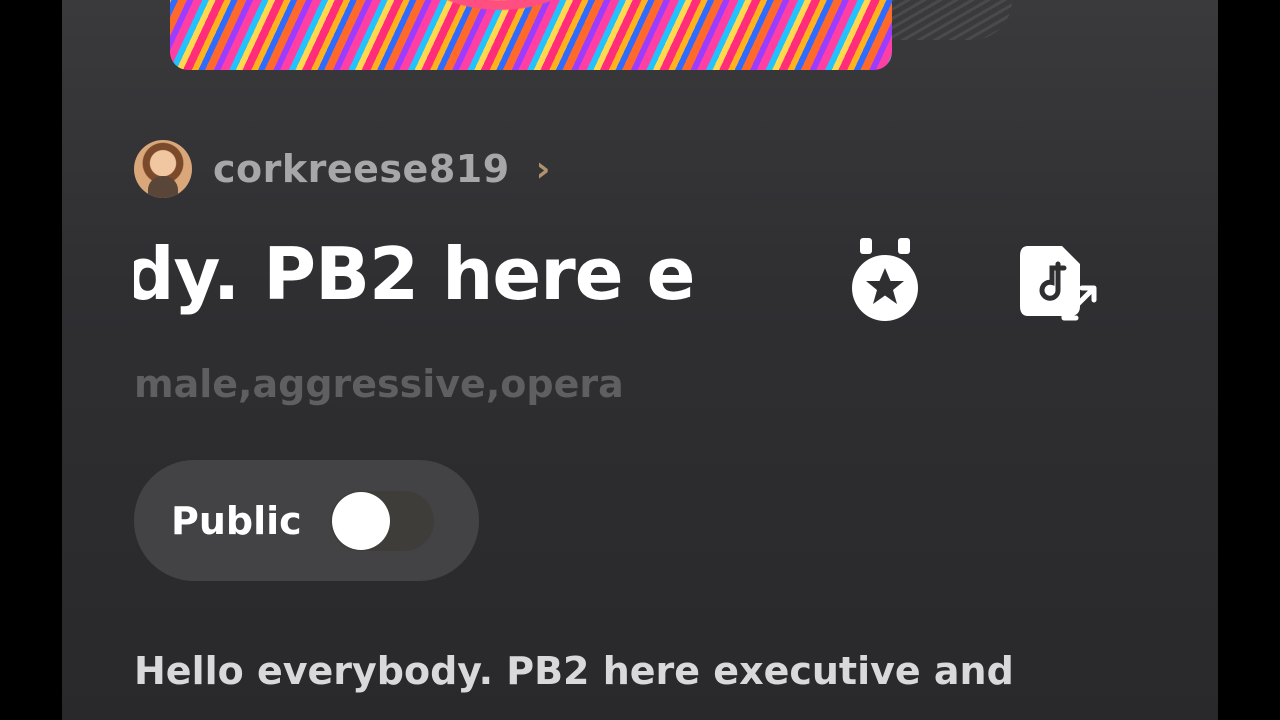 The height and width of the screenshot is (720, 1280). What do you see at coordinates (361, 169) in the screenshot?
I see `author-username: corkreese819` at bounding box center [361, 169].